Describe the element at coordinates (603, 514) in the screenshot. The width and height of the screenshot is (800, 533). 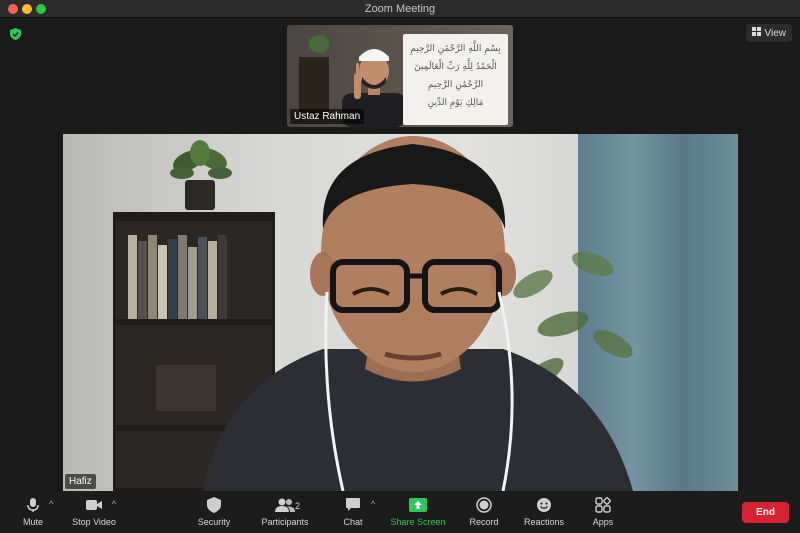
I see `apps-button: Apps` at that location.